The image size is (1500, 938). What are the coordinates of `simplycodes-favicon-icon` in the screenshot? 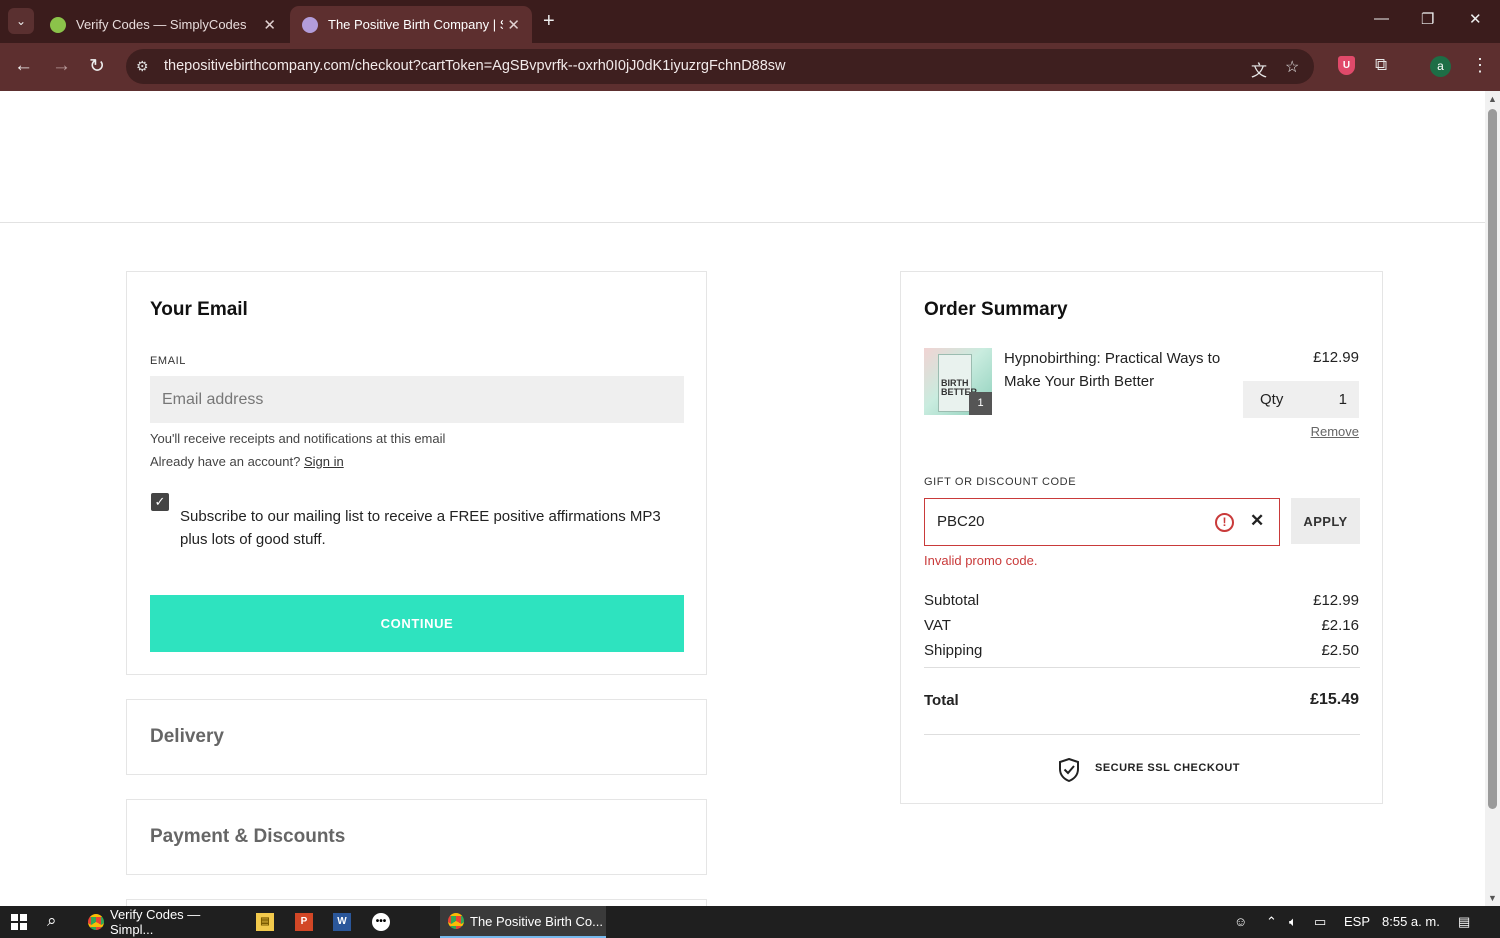 It's located at (58, 24).